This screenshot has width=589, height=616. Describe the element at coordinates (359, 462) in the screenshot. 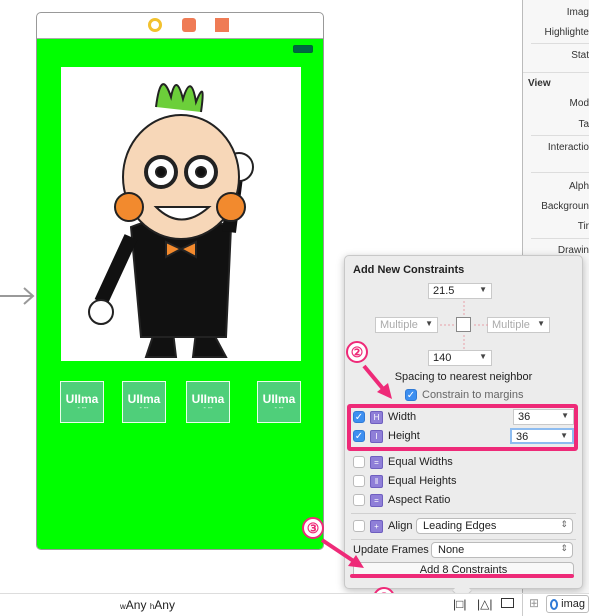

I see `equal-widths-checkbox` at that location.